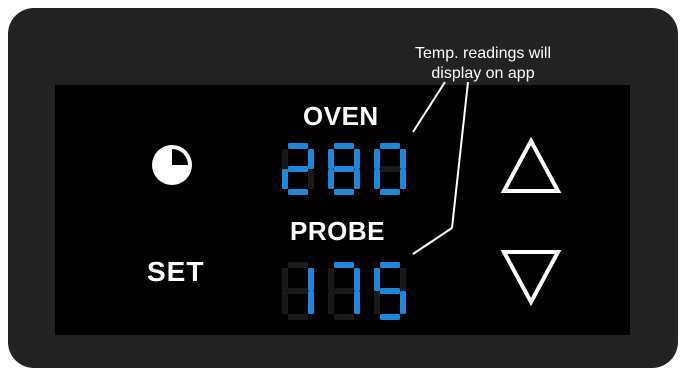  What do you see at coordinates (531, 277) in the screenshot?
I see `down-arrow-icon` at bounding box center [531, 277].